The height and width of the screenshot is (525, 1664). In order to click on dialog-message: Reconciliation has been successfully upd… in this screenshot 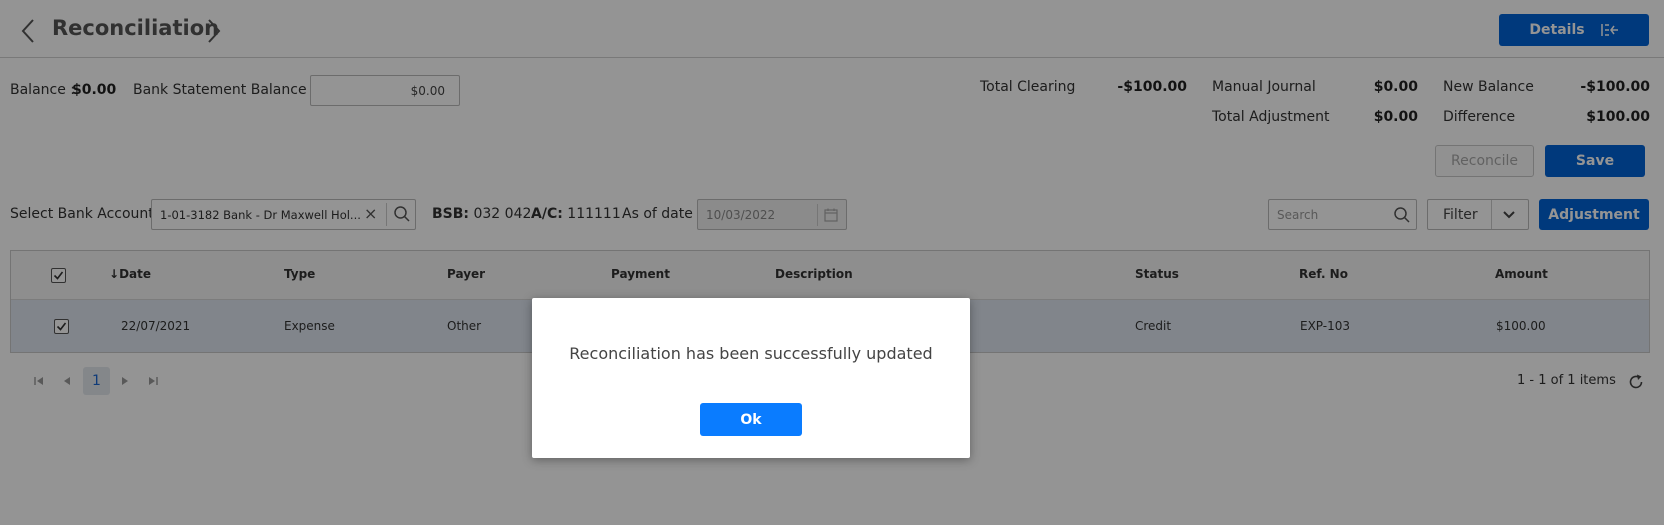, I will do `click(751, 353)`.